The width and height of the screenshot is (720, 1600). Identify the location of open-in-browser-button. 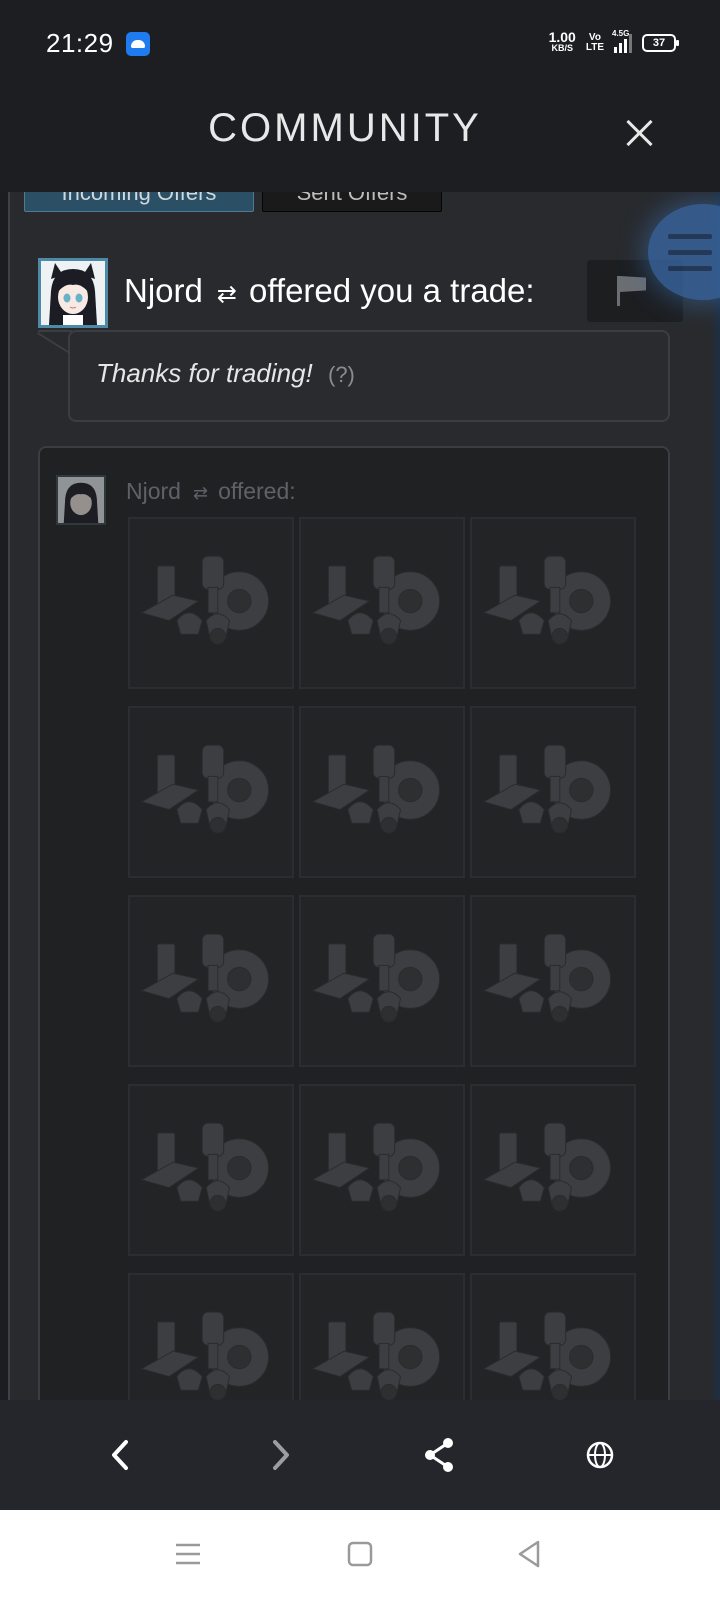
(600, 1455).